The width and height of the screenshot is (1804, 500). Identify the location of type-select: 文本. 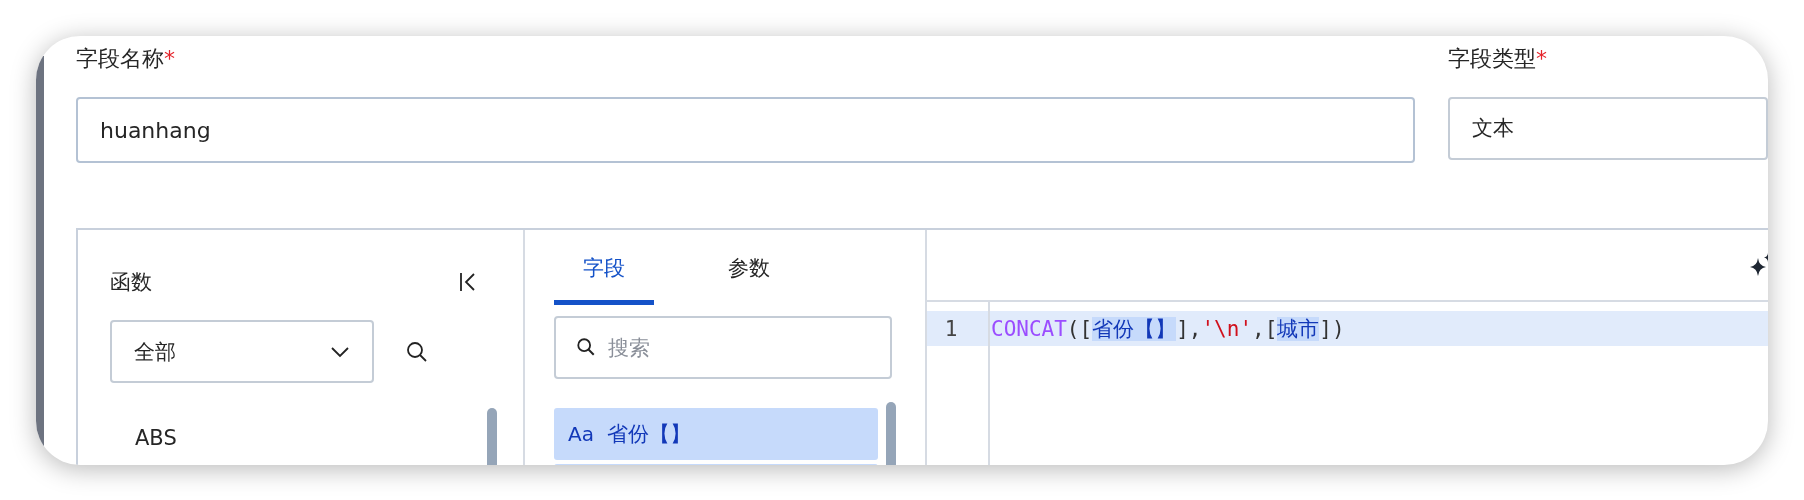
(1608, 128).